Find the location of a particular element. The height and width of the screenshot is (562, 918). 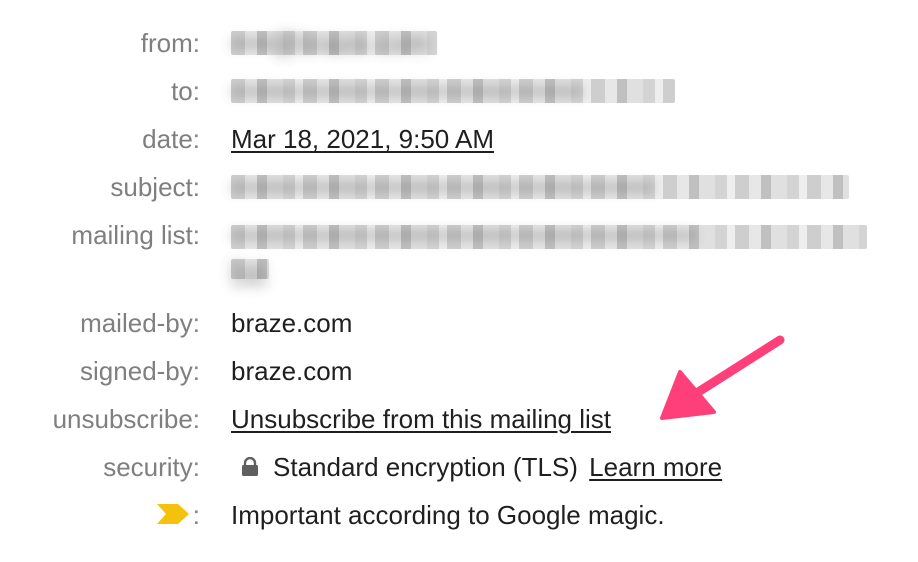

security-text: Standard encryption (TLS) is located at coordinates (425, 467).